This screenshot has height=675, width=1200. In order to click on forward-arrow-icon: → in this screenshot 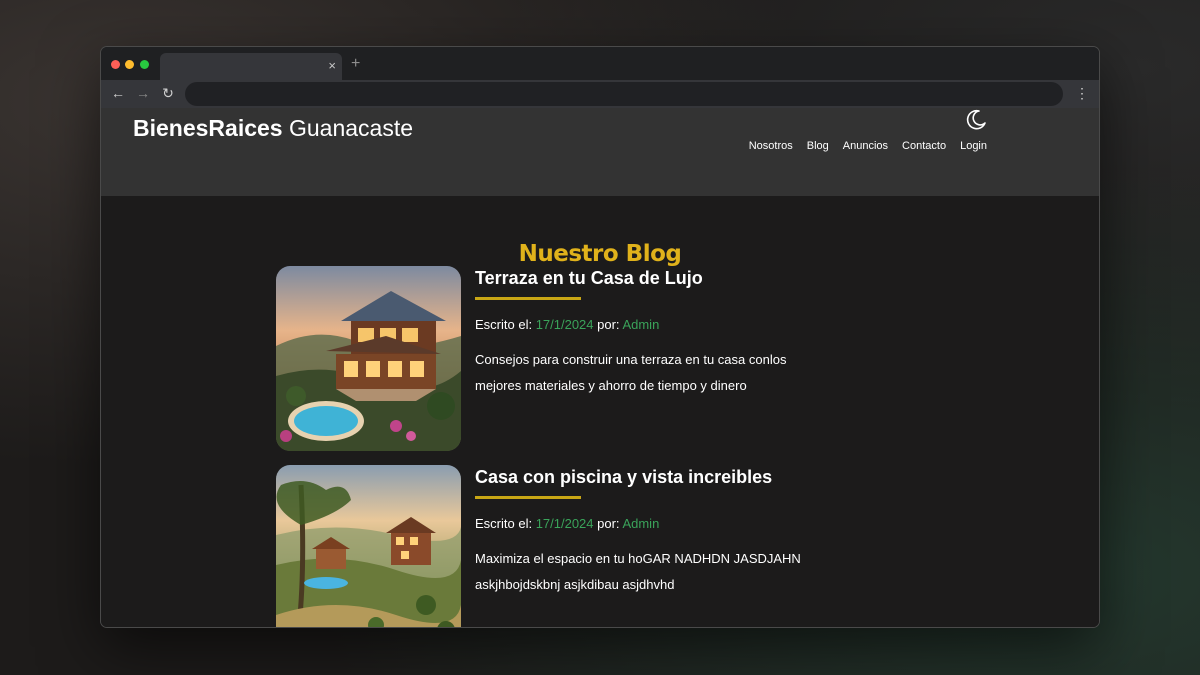, I will do `click(143, 93)`.